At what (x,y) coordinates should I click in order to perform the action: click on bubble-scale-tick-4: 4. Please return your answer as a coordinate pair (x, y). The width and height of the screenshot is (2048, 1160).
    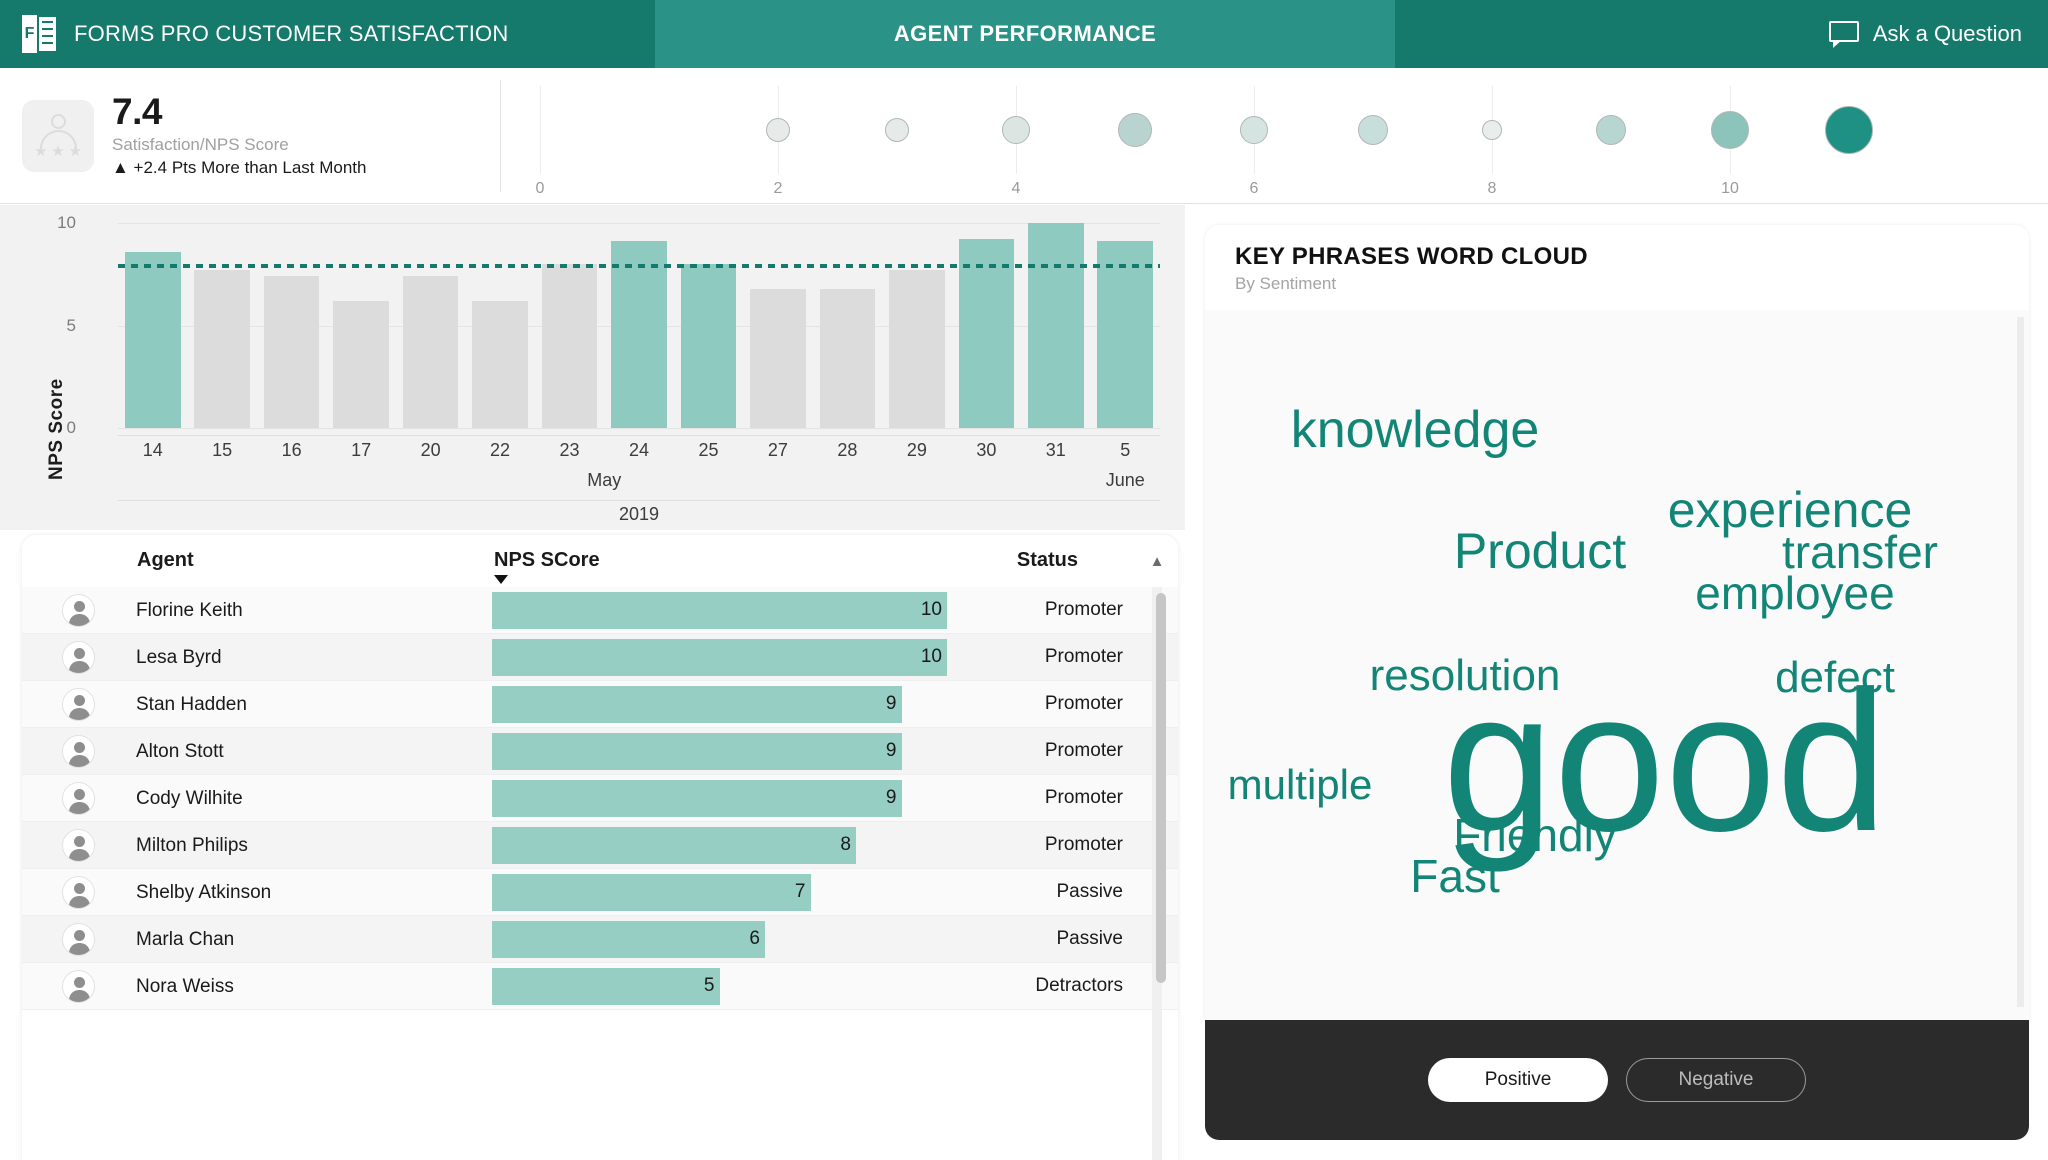
    Looking at the image, I should click on (1016, 188).